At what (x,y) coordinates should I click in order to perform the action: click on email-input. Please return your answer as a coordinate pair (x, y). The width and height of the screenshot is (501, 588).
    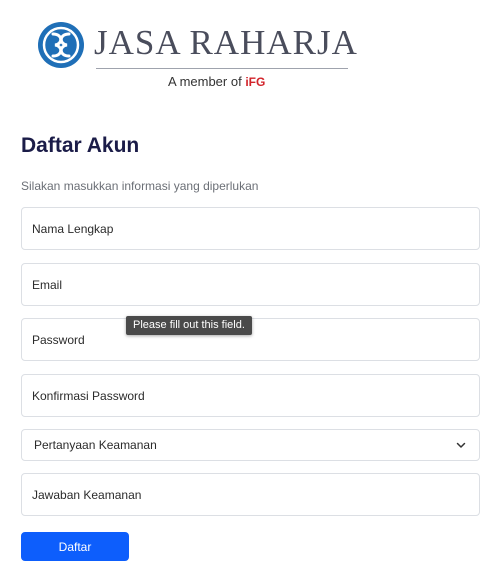
    Looking at the image, I should click on (250, 284).